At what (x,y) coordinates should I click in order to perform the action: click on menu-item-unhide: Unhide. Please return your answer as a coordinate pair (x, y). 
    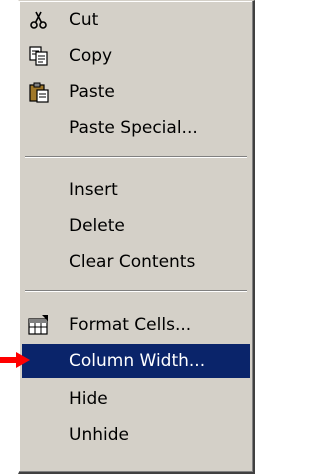
    Looking at the image, I should click on (136, 435).